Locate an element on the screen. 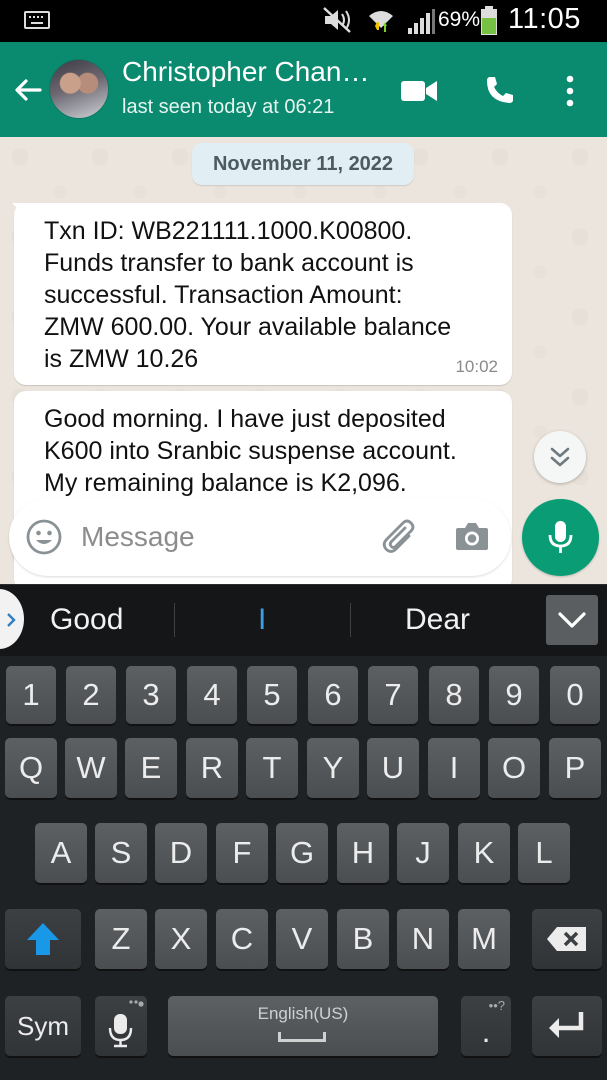 This screenshot has width=607, height=1080. voice-input-key is located at coordinates (121, 1026).